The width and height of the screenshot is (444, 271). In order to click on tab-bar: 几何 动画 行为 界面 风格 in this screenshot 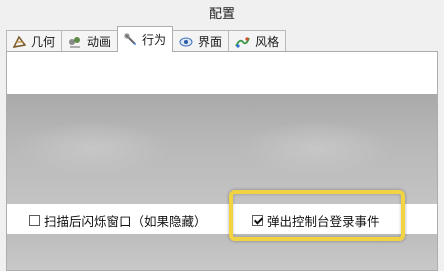, I will do `click(222, 39)`.